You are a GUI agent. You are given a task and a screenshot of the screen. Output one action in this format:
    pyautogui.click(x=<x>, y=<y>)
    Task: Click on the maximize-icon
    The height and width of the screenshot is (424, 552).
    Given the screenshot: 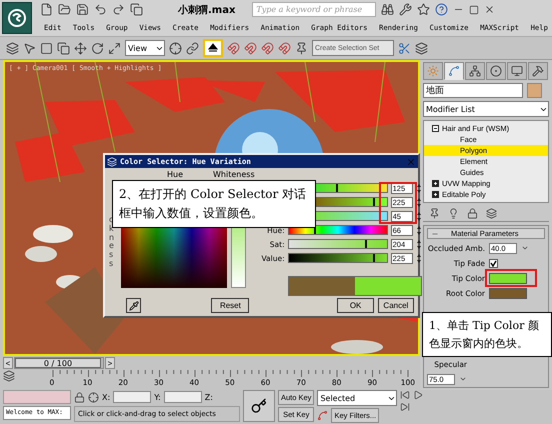 What is the action you would take?
    pyautogui.click(x=474, y=9)
    